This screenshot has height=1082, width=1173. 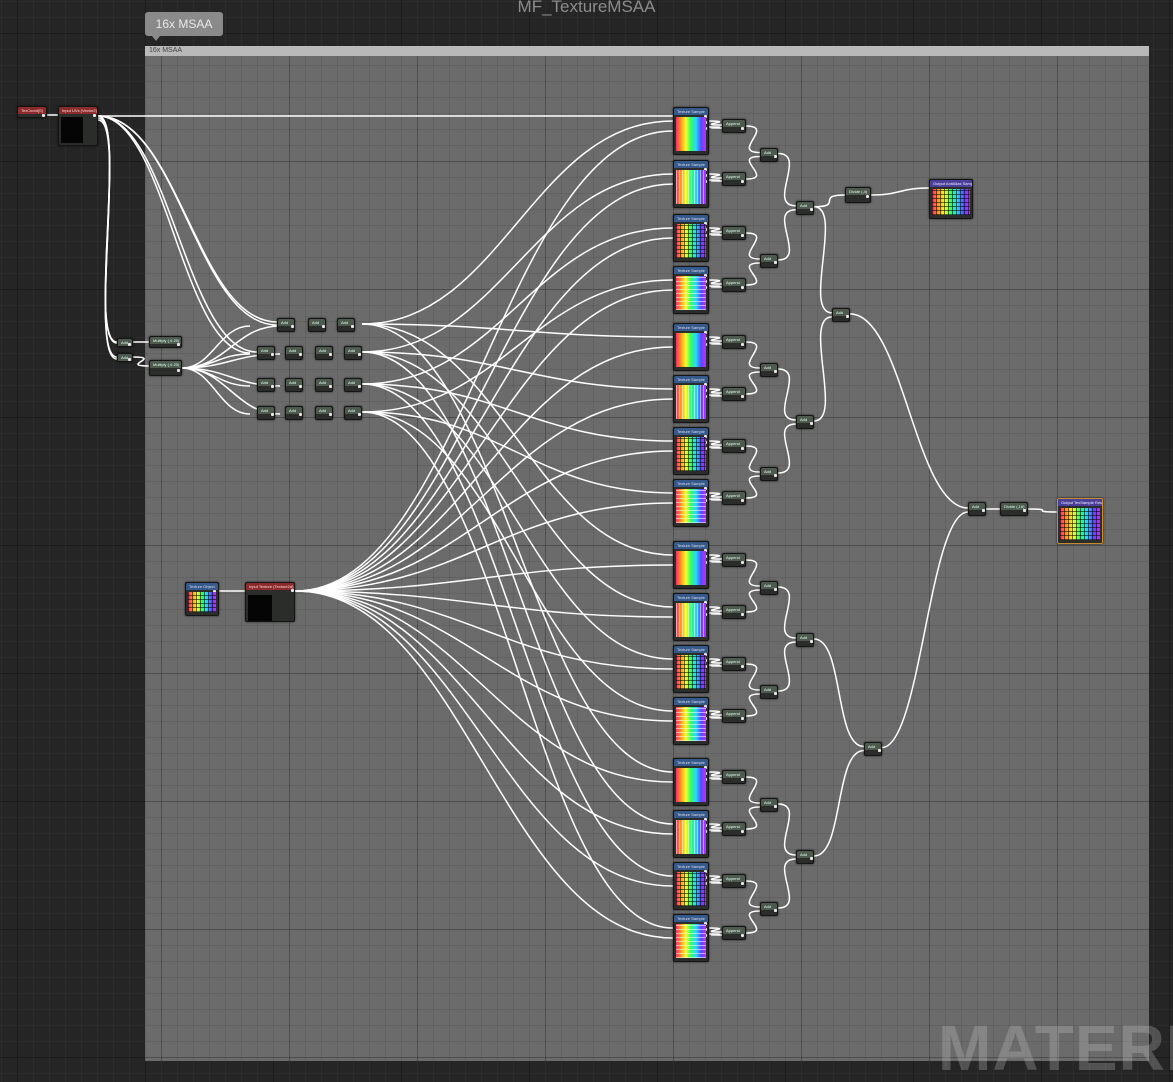 I want to click on multiply-node-2: Multiply (,0.25), so click(x=165, y=368).